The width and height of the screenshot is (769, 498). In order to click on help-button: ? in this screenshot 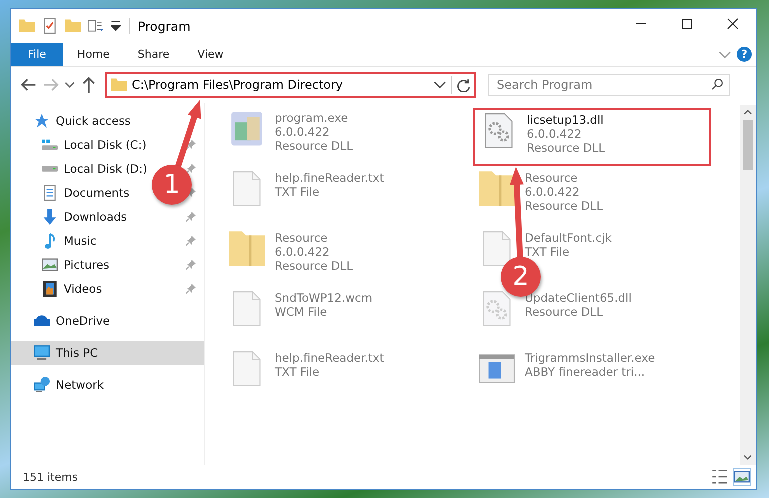, I will do `click(744, 54)`.